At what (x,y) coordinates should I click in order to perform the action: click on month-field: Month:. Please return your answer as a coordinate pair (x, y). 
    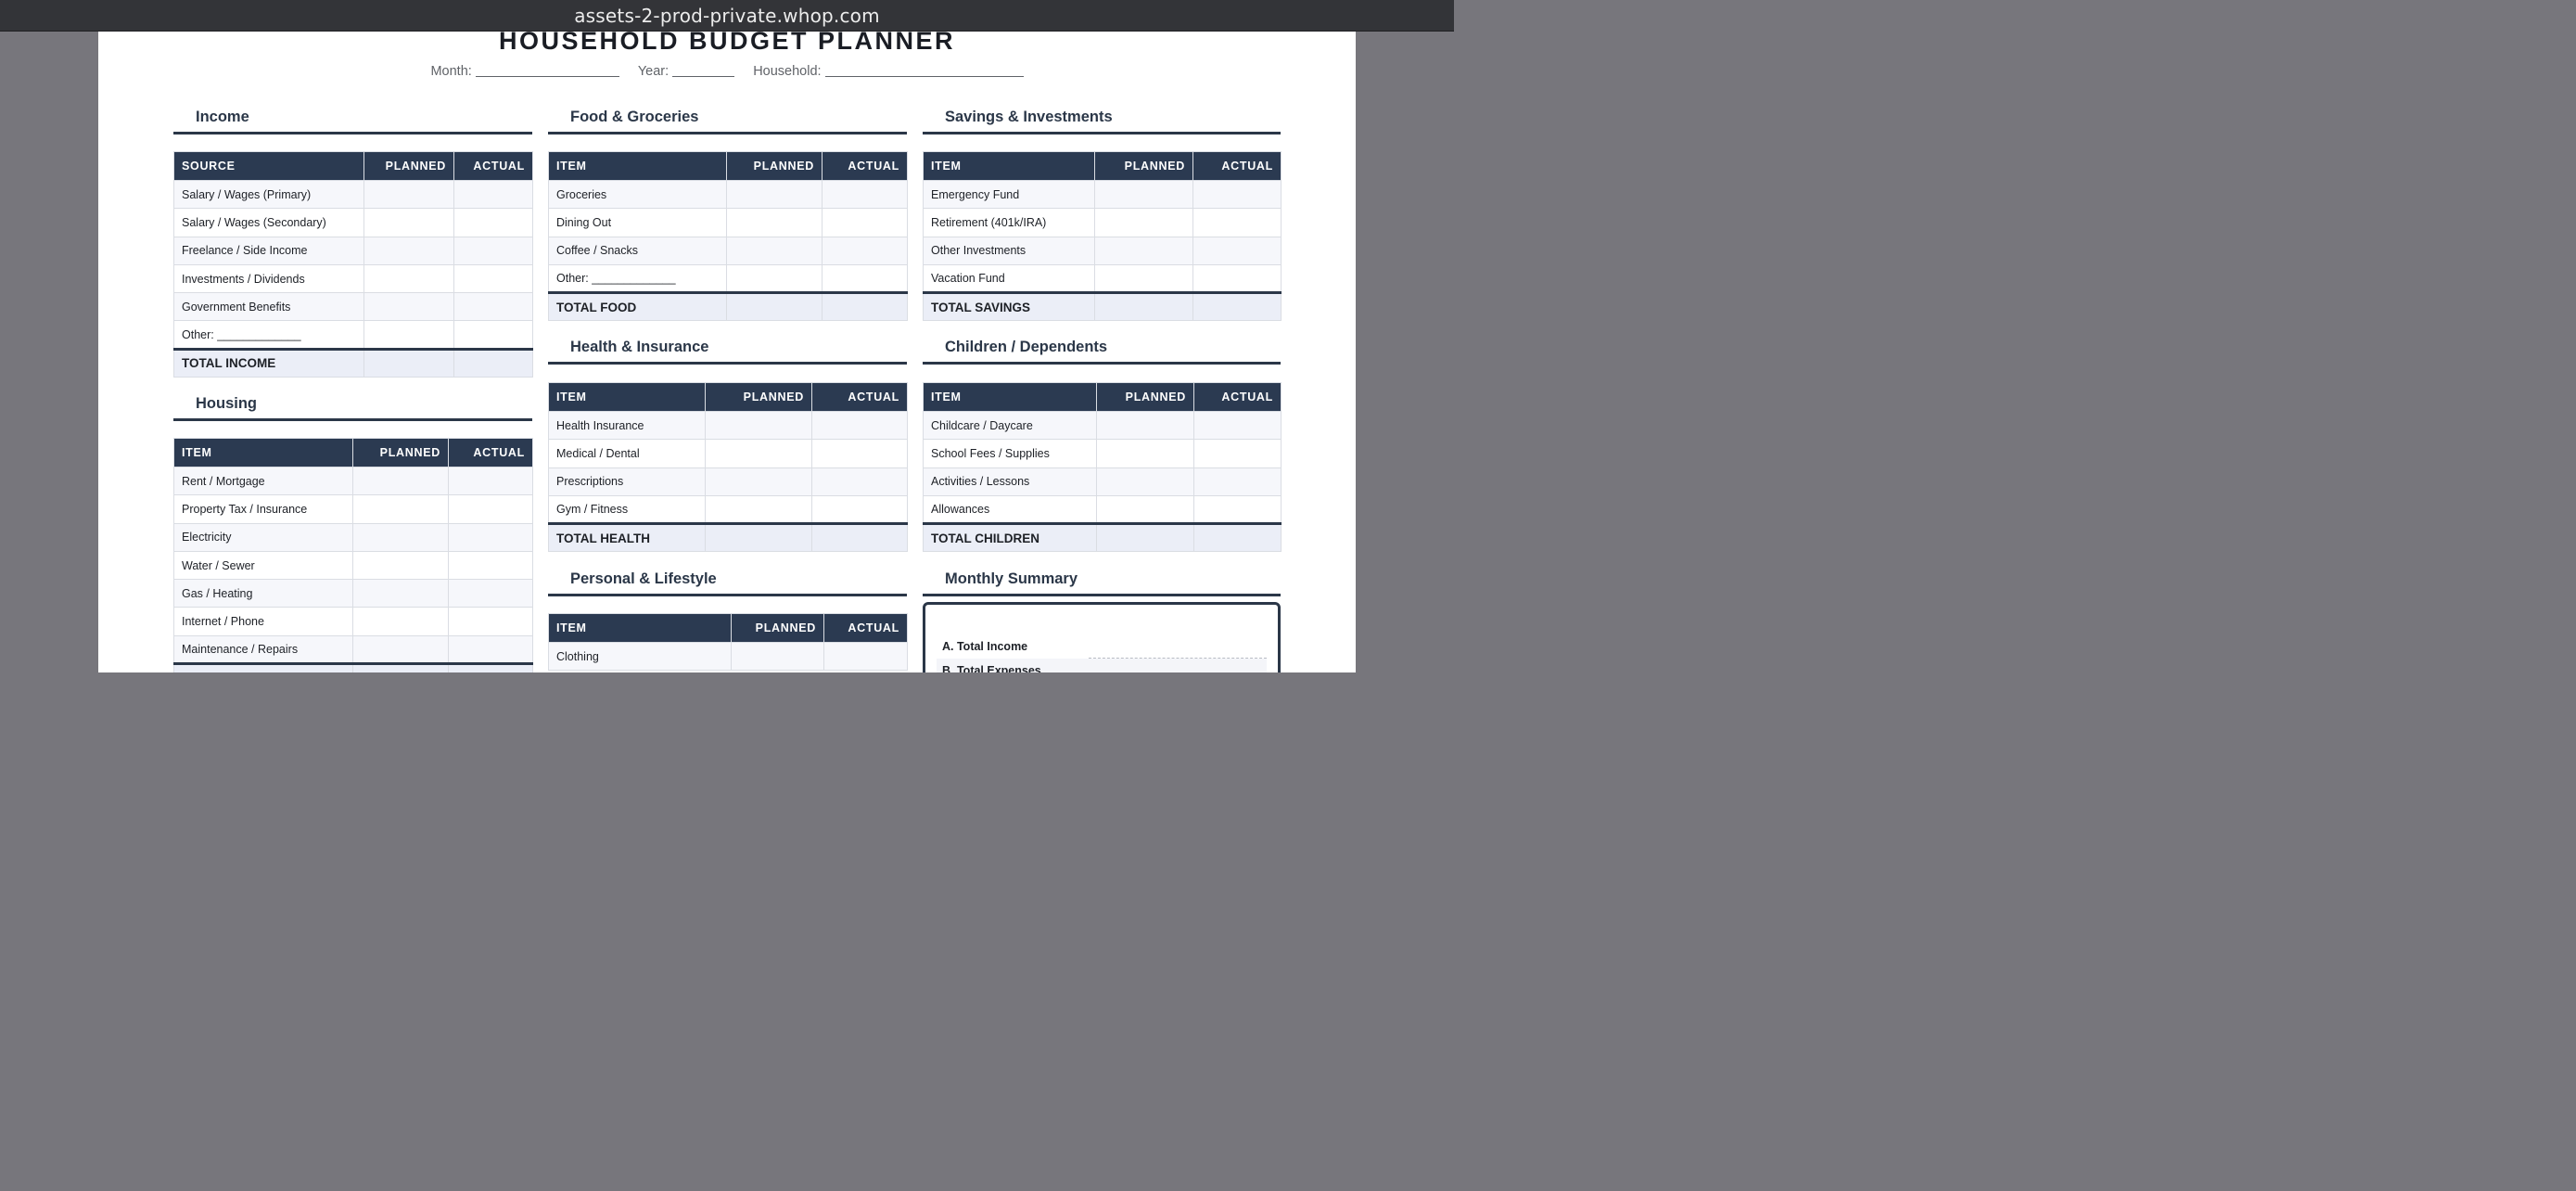
    Looking at the image, I should click on (524, 71).